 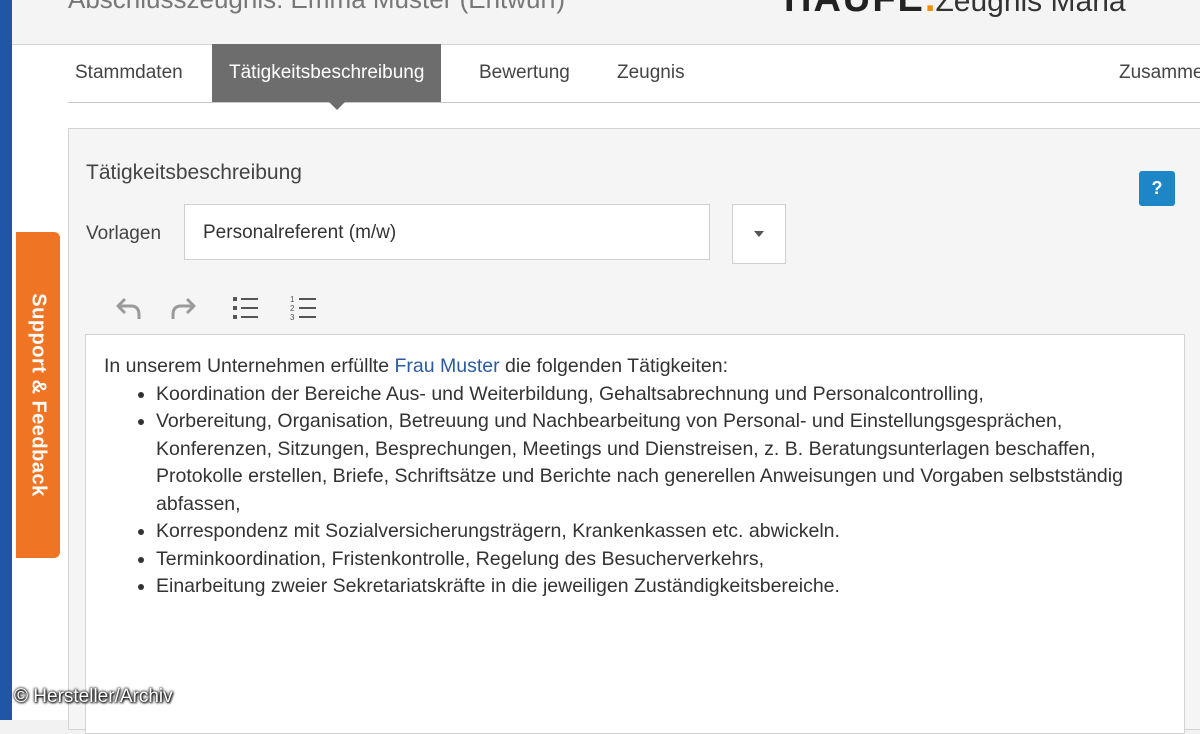 I want to click on tab-bewertung: Bewertung, so click(x=524, y=73).